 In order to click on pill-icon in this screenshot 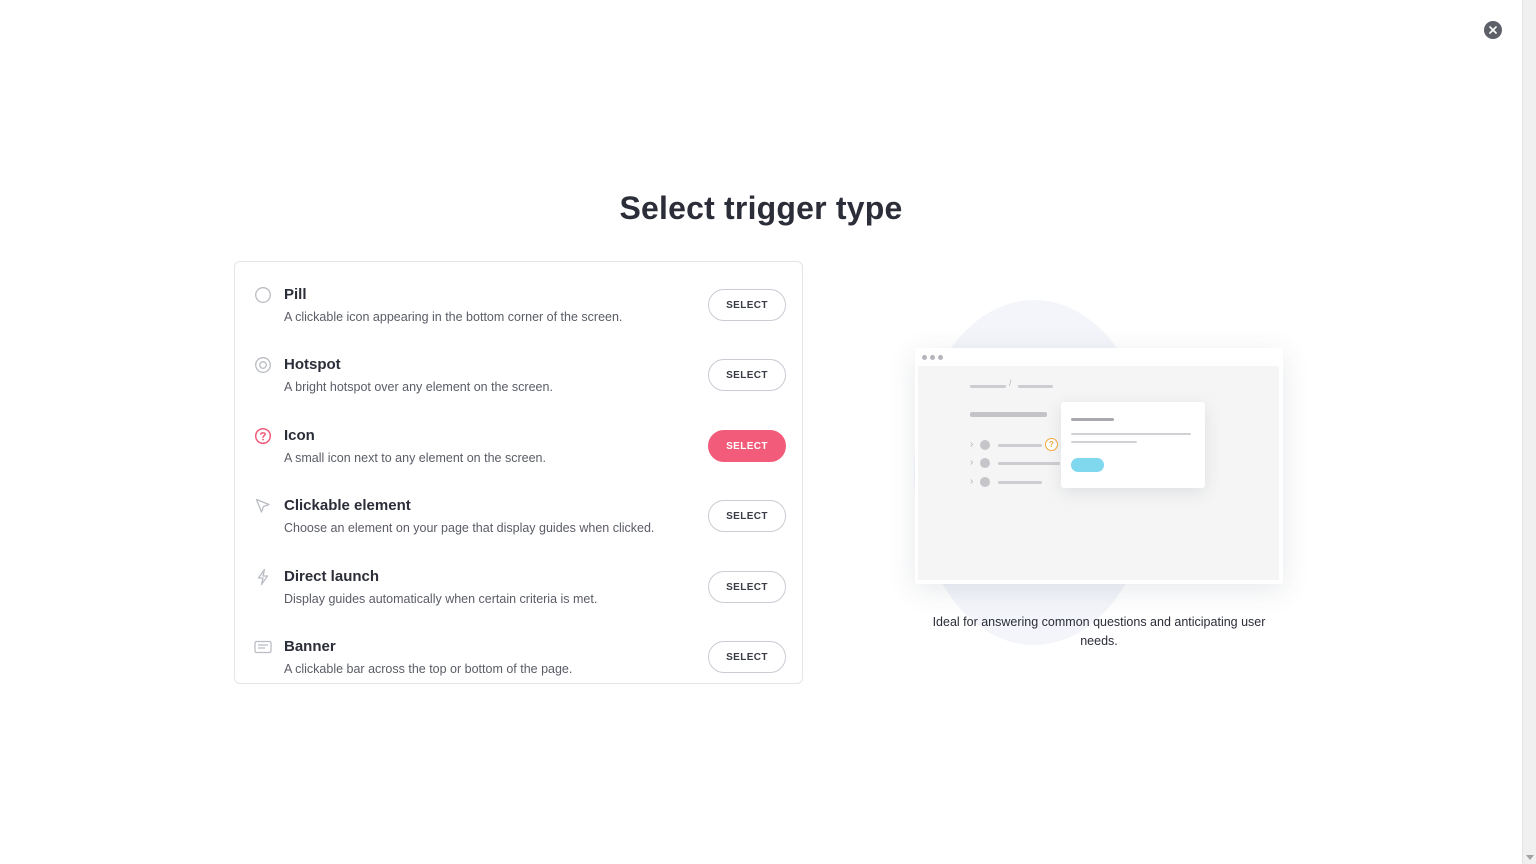, I will do `click(263, 295)`.